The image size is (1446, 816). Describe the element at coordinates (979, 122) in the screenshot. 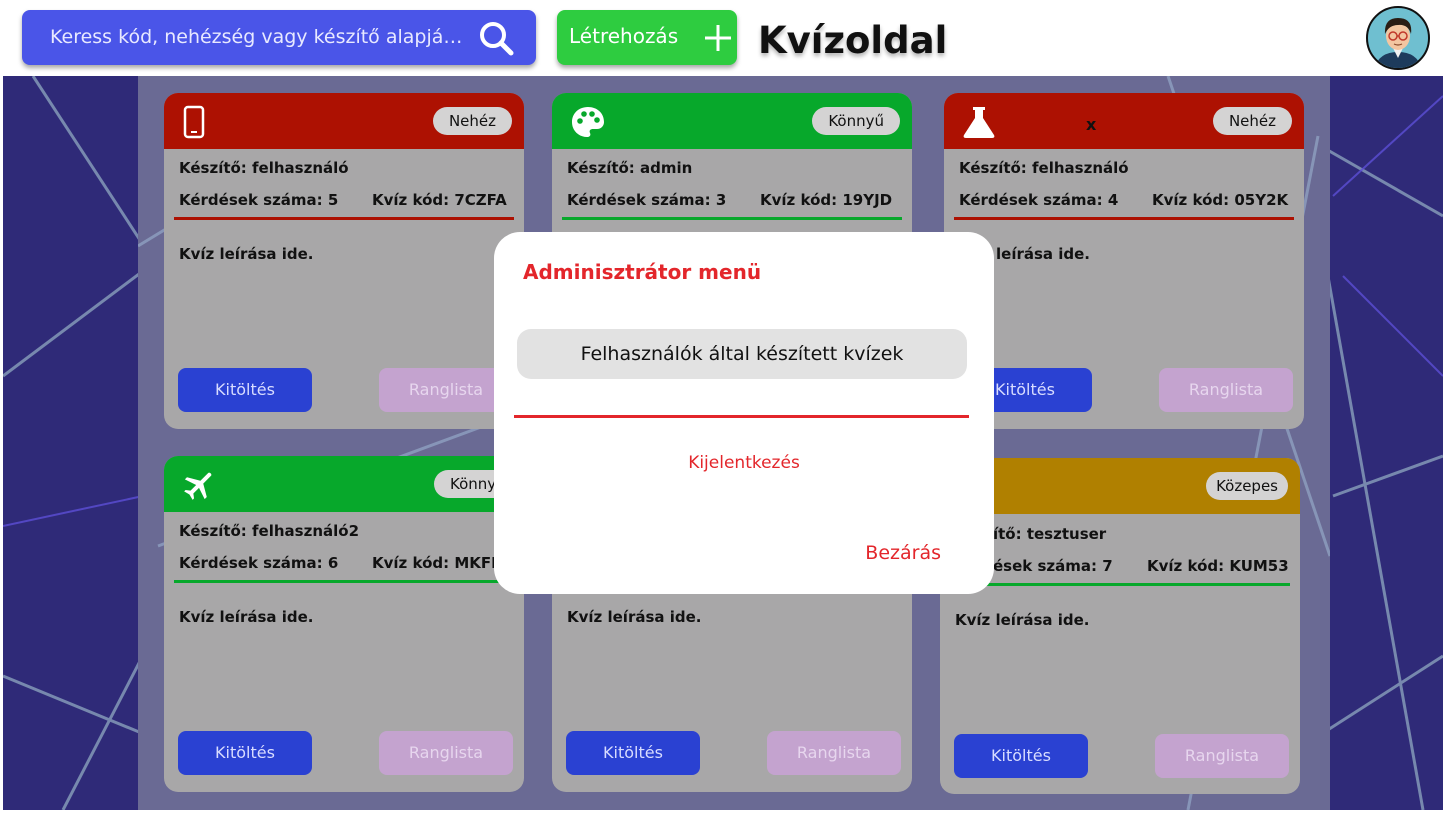

I see `flask-icon` at that location.